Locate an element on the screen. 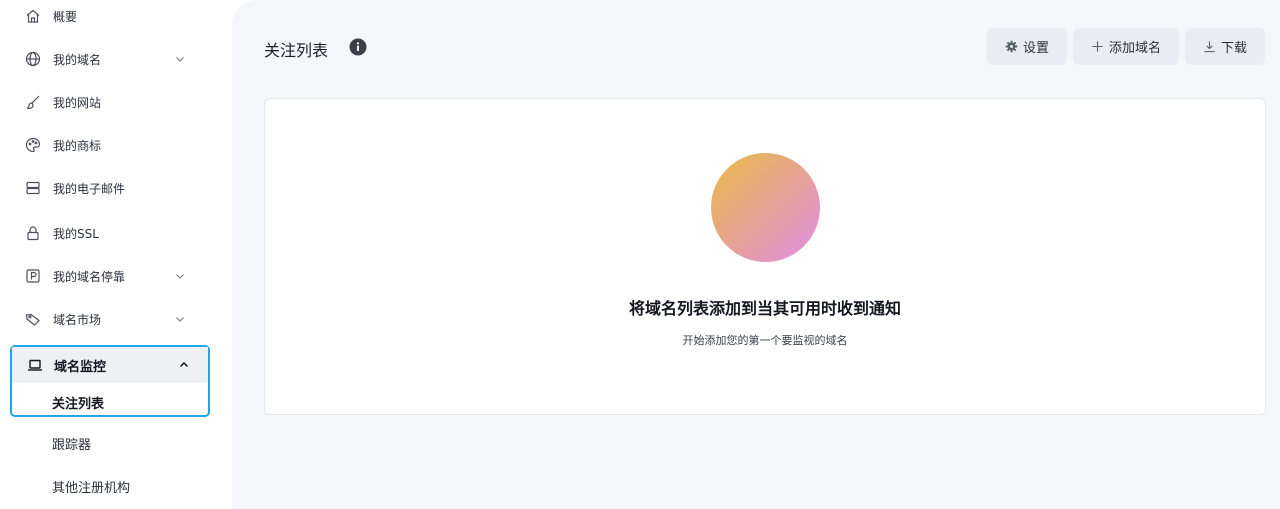 This screenshot has height=509, width=1280. sidebar-item-label: 我的网站 is located at coordinates (77, 102).